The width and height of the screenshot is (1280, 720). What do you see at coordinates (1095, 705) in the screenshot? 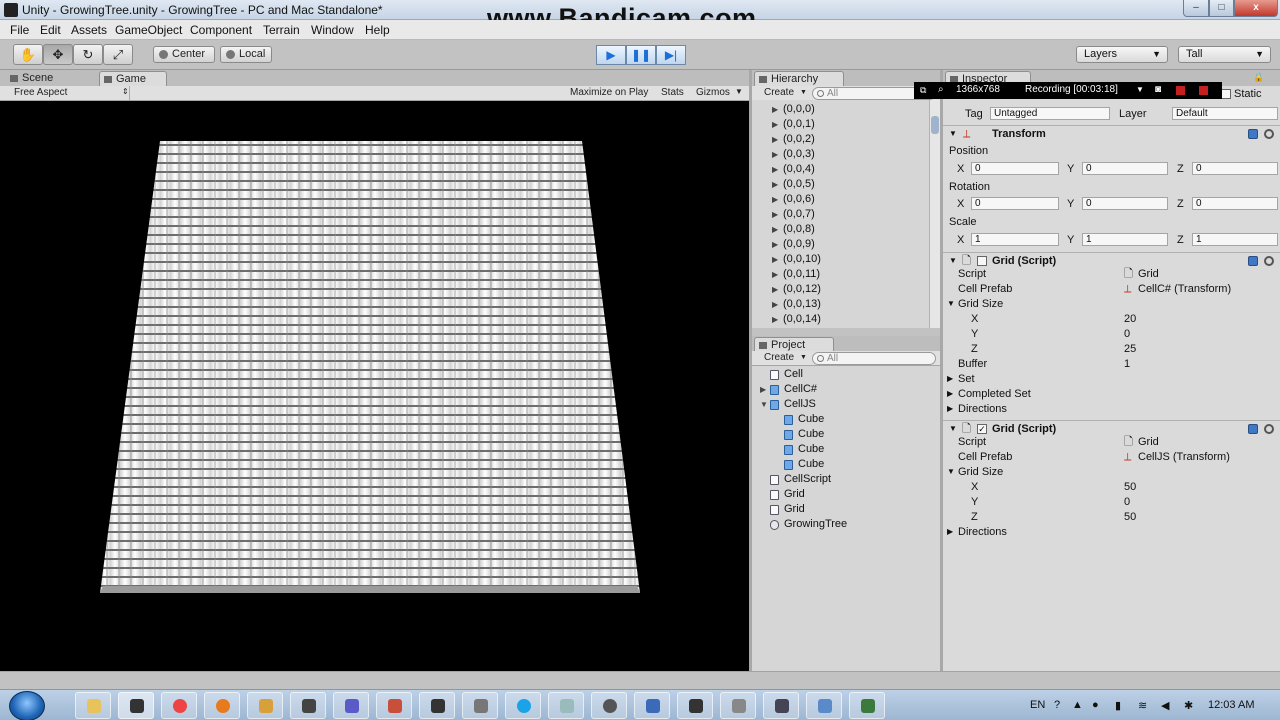
I see `network-icon: ●` at bounding box center [1095, 705].